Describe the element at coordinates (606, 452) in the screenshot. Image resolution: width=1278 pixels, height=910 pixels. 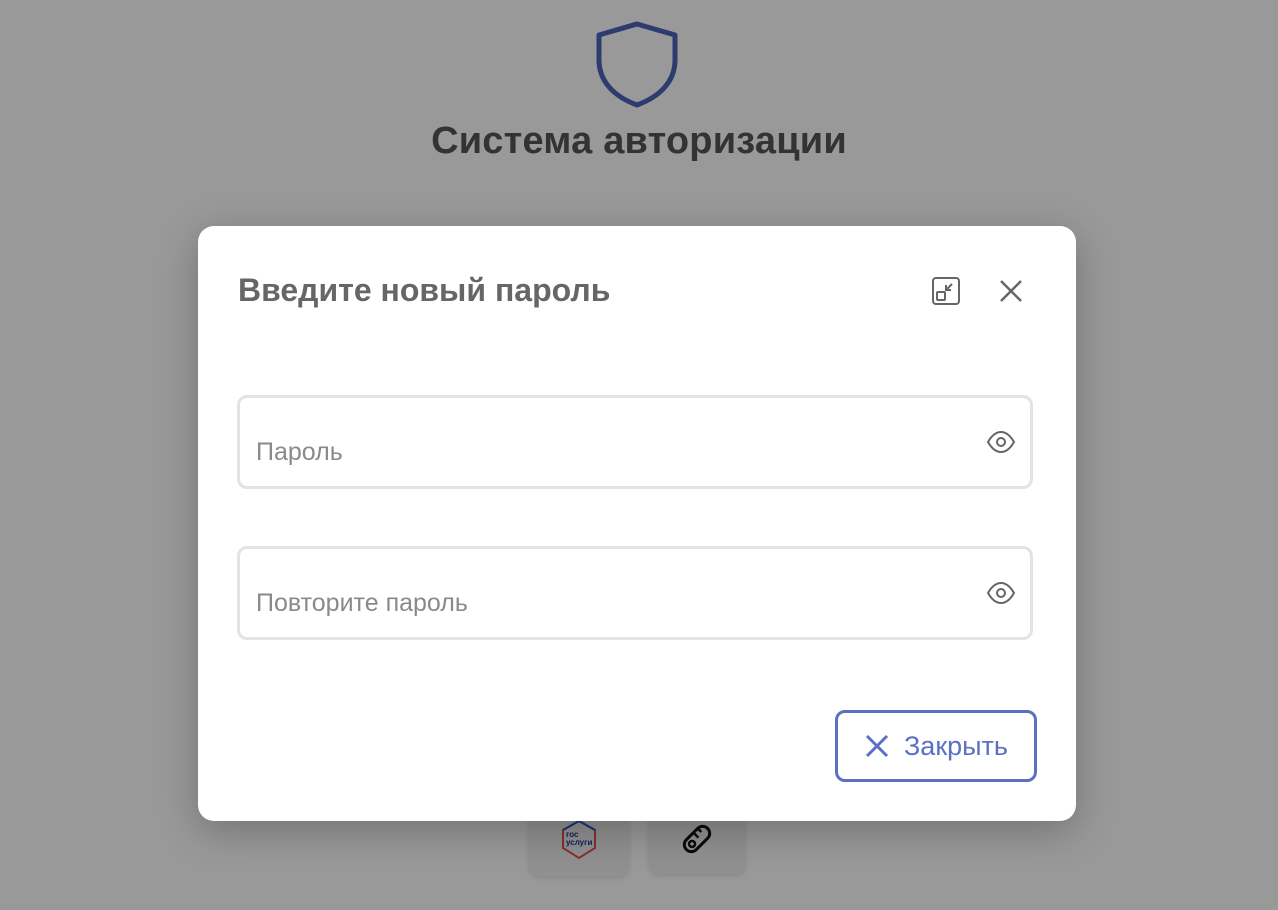
I see `password-input` at that location.